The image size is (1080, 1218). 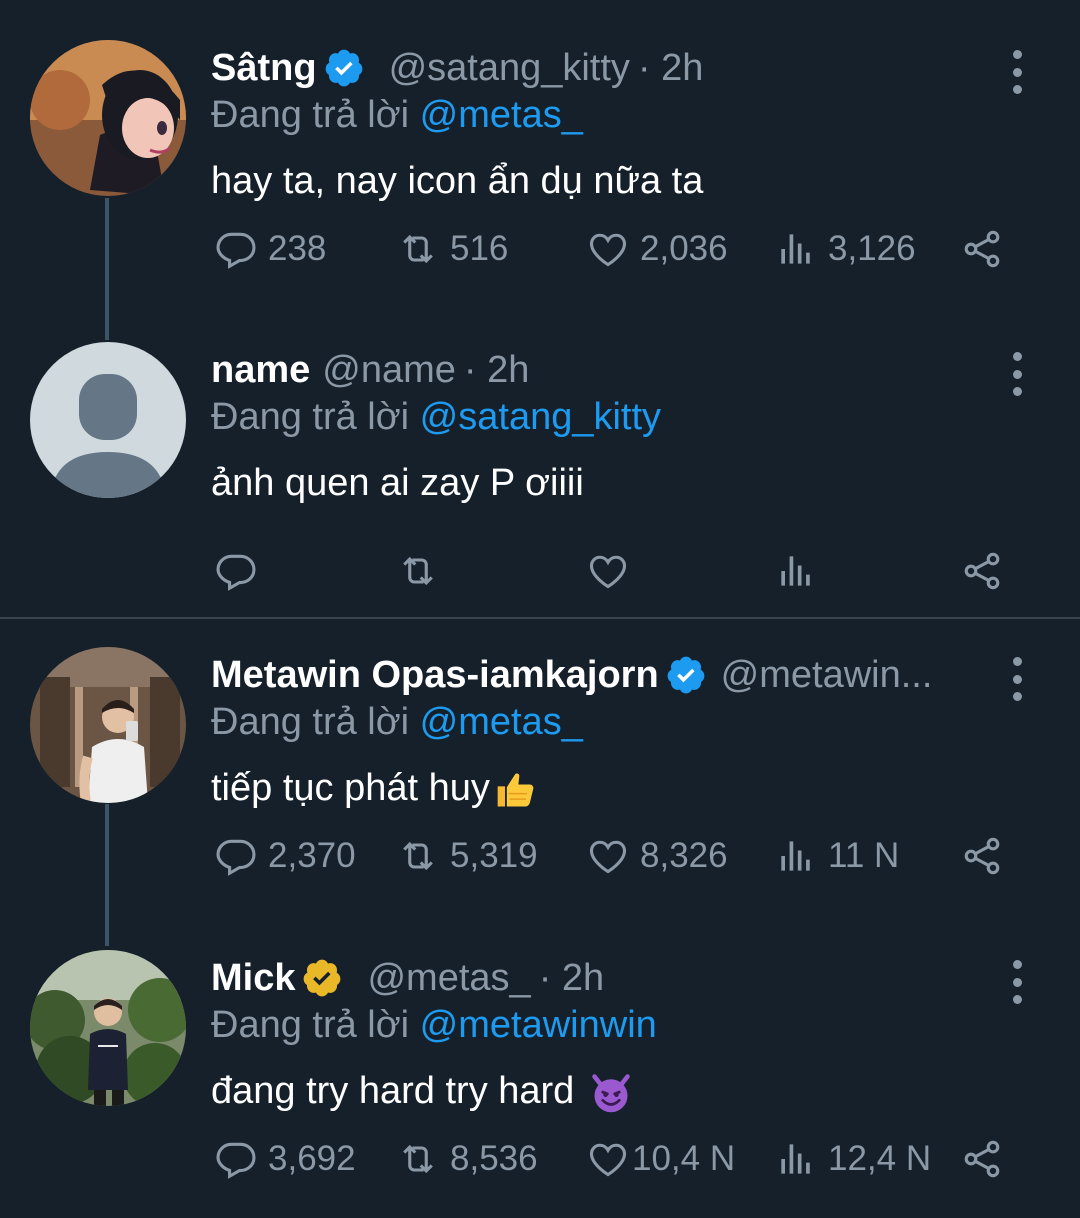 What do you see at coordinates (684, 855) in the screenshot?
I see `like-count: 8,326` at bounding box center [684, 855].